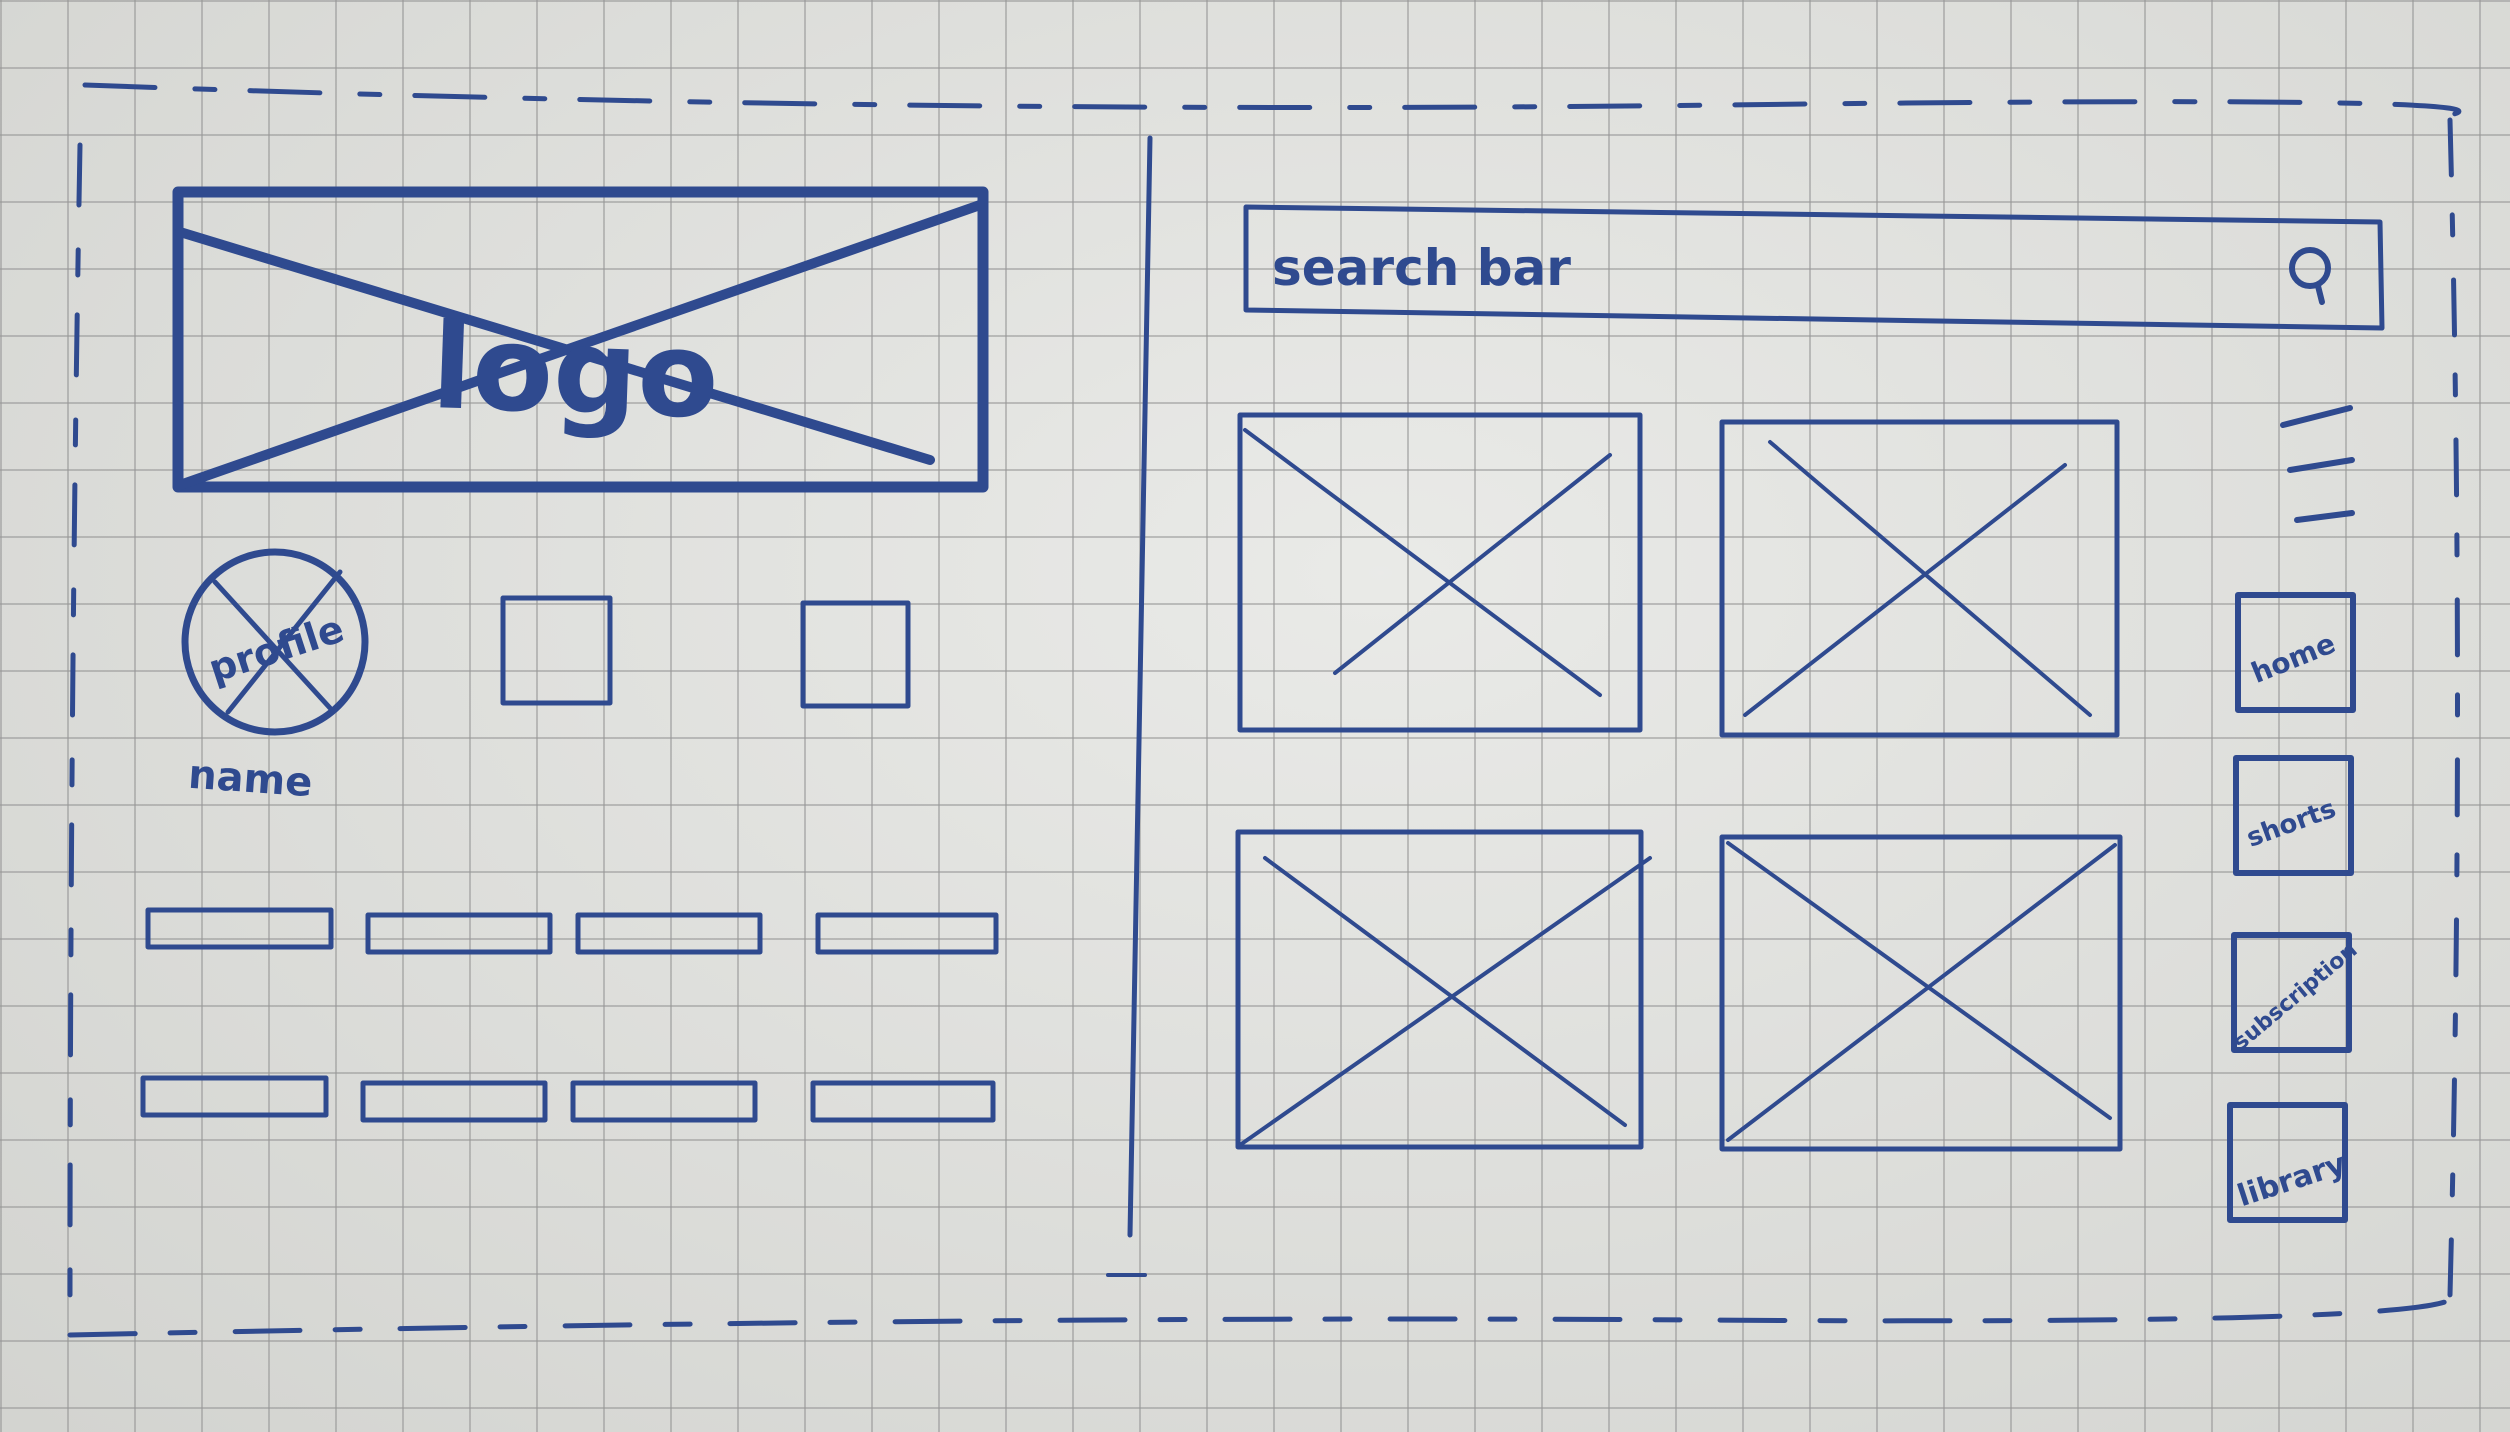 The image size is (2510, 1432). What do you see at coordinates (575, 371) in the screenshot?
I see `logo-label: logo` at bounding box center [575, 371].